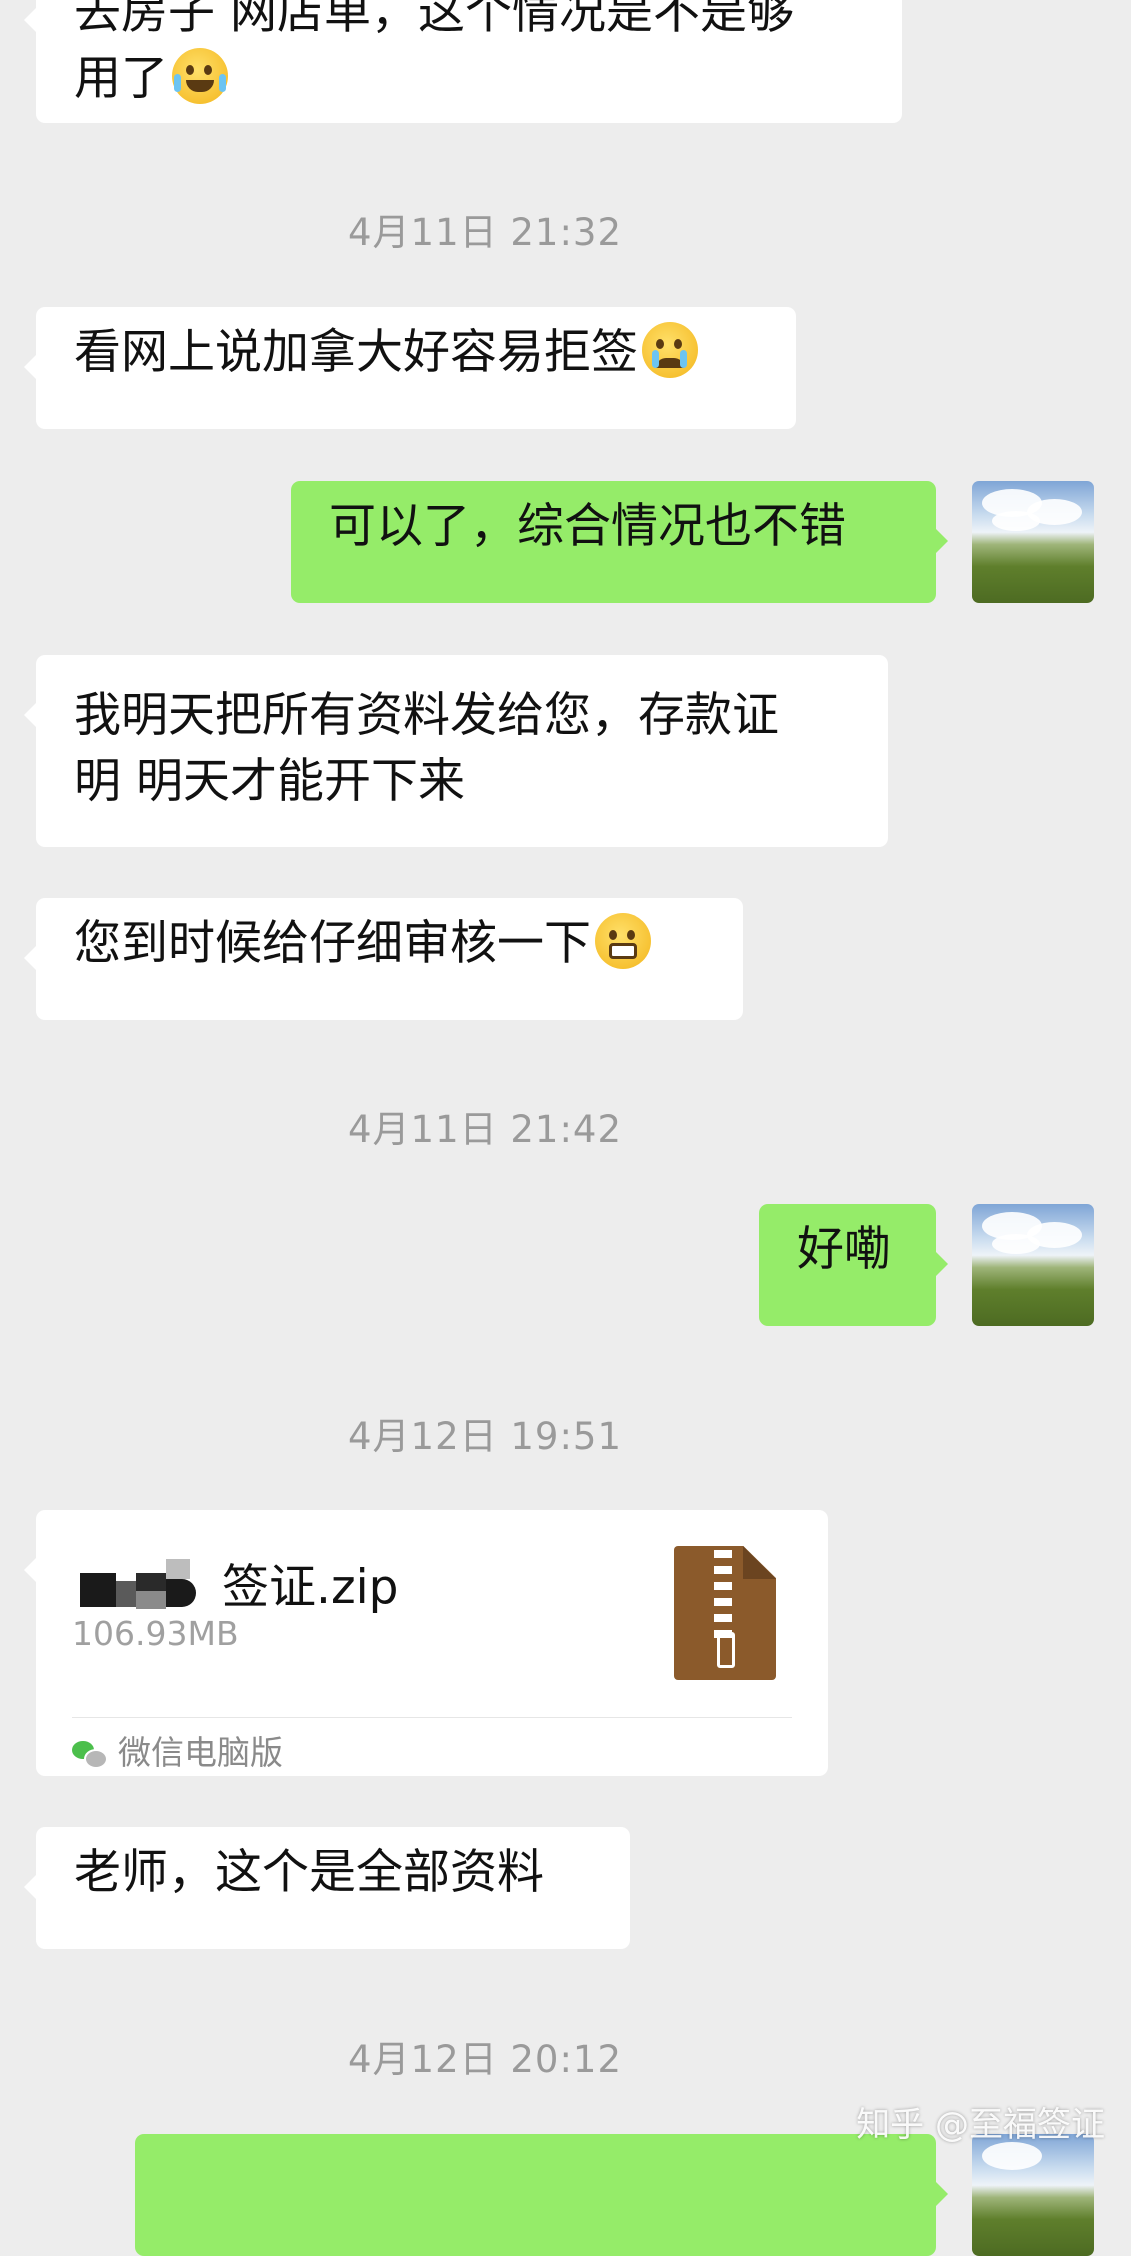 The image size is (1131, 2256). I want to click on timestamp: 4月11日 21:32, so click(484, 232).